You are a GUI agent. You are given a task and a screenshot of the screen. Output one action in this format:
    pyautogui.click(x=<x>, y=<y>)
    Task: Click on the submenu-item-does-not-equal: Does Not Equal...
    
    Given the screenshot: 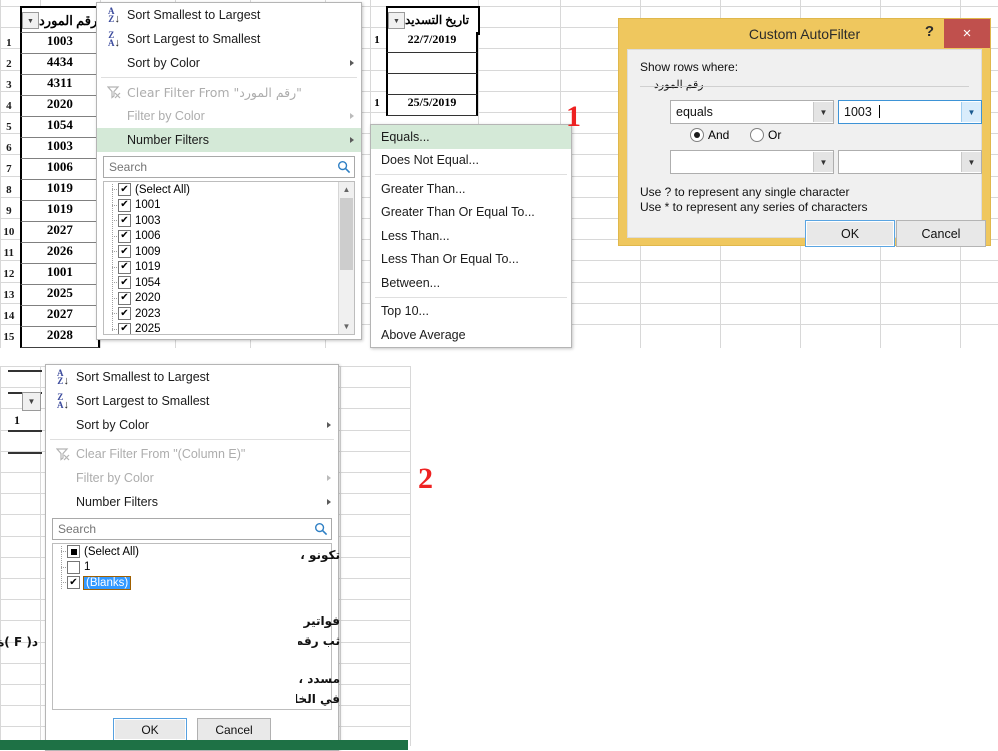 What is the action you would take?
    pyautogui.click(x=471, y=161)
    